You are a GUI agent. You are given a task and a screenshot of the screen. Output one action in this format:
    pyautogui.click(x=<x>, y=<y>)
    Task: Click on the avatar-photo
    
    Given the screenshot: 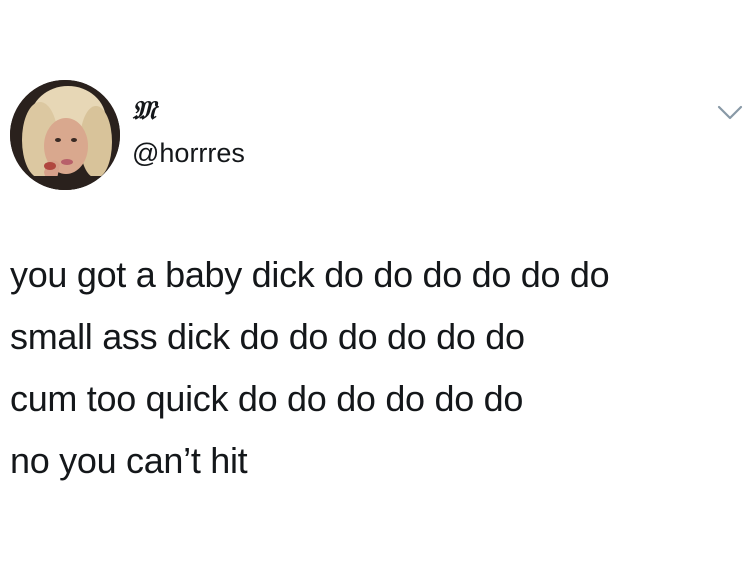 What is the action you would take?
    pyautogui.click(x=65, y=135)
    